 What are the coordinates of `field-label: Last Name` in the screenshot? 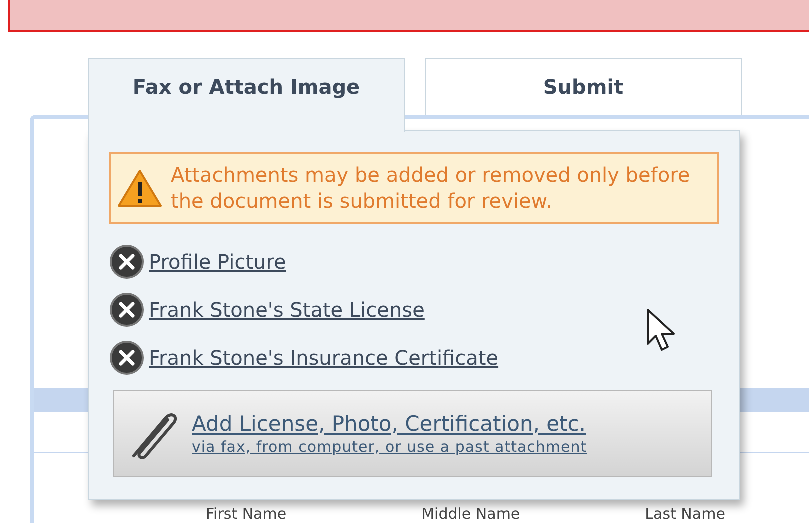 It's located at (685, 513).